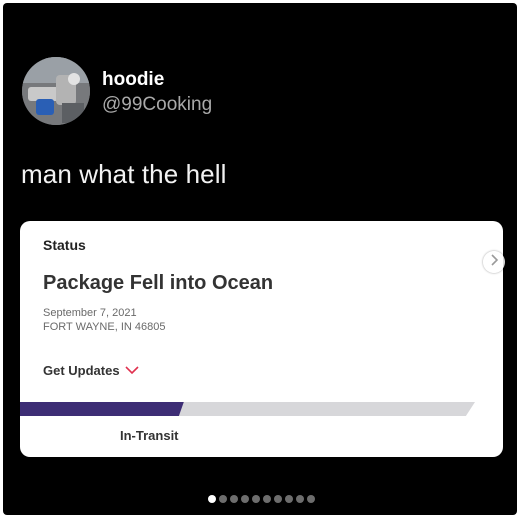 Image resolution: width=521 pixels, height=518 pixels. Describe the element at coordinates (157, 105) in the screenshot. I see `user-handle: @99Cooking` at that location.